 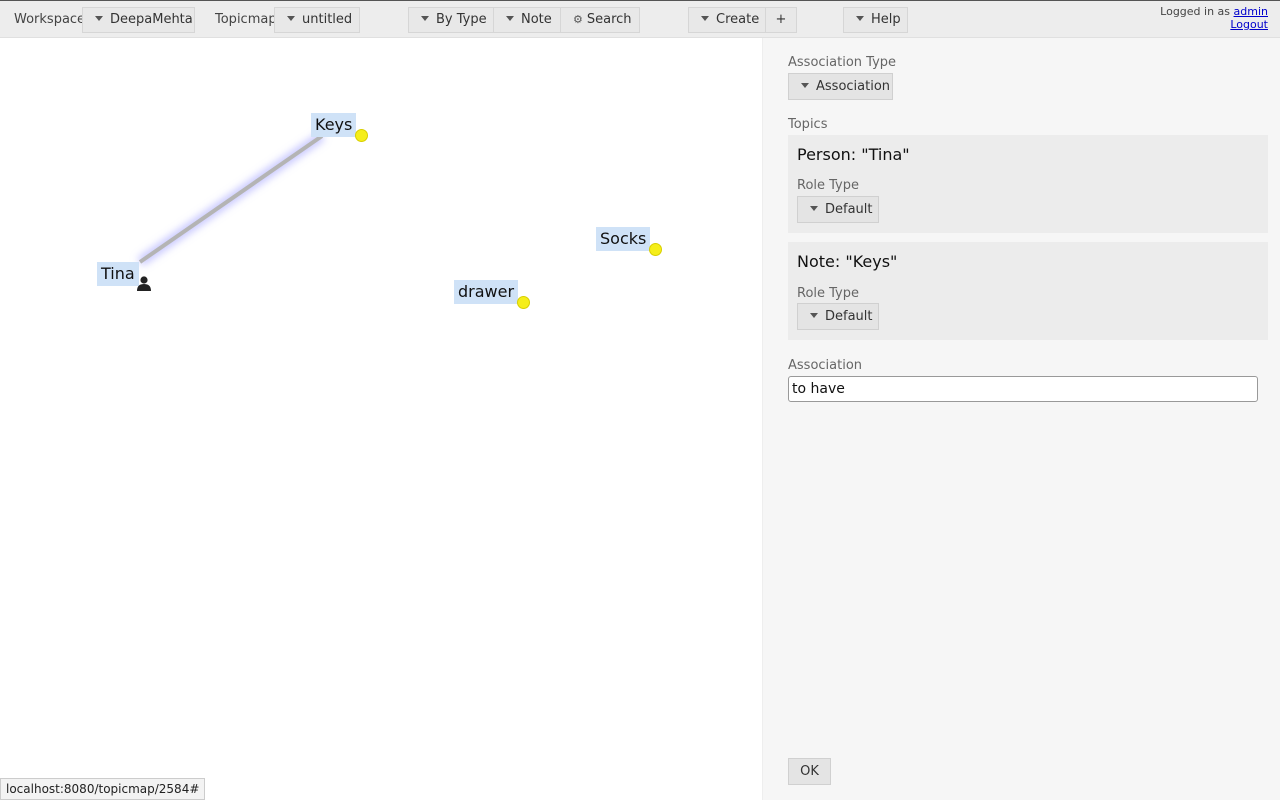 I want to click on logged-in-text: Logged in as, so click(x=1195, y=11).